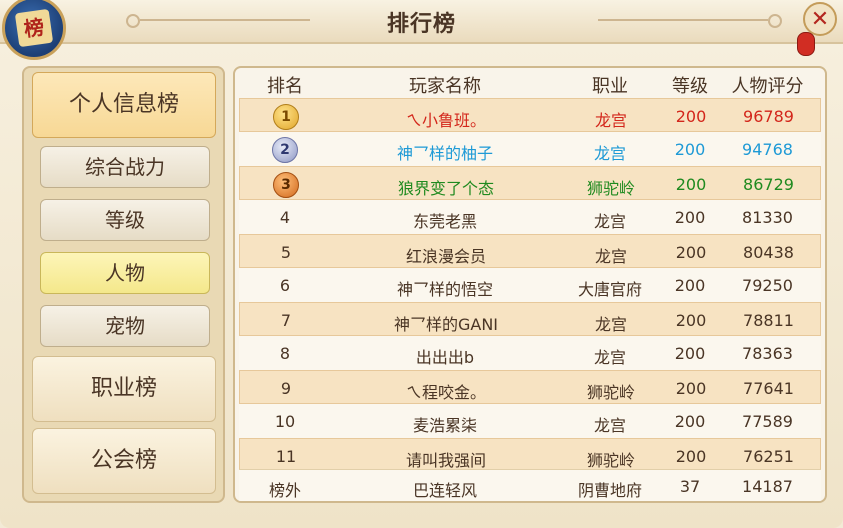 Image resolution: width=843 pixels, height=528 pixels. I want to click on job-cell: 大唐官府, so click(609, 289).